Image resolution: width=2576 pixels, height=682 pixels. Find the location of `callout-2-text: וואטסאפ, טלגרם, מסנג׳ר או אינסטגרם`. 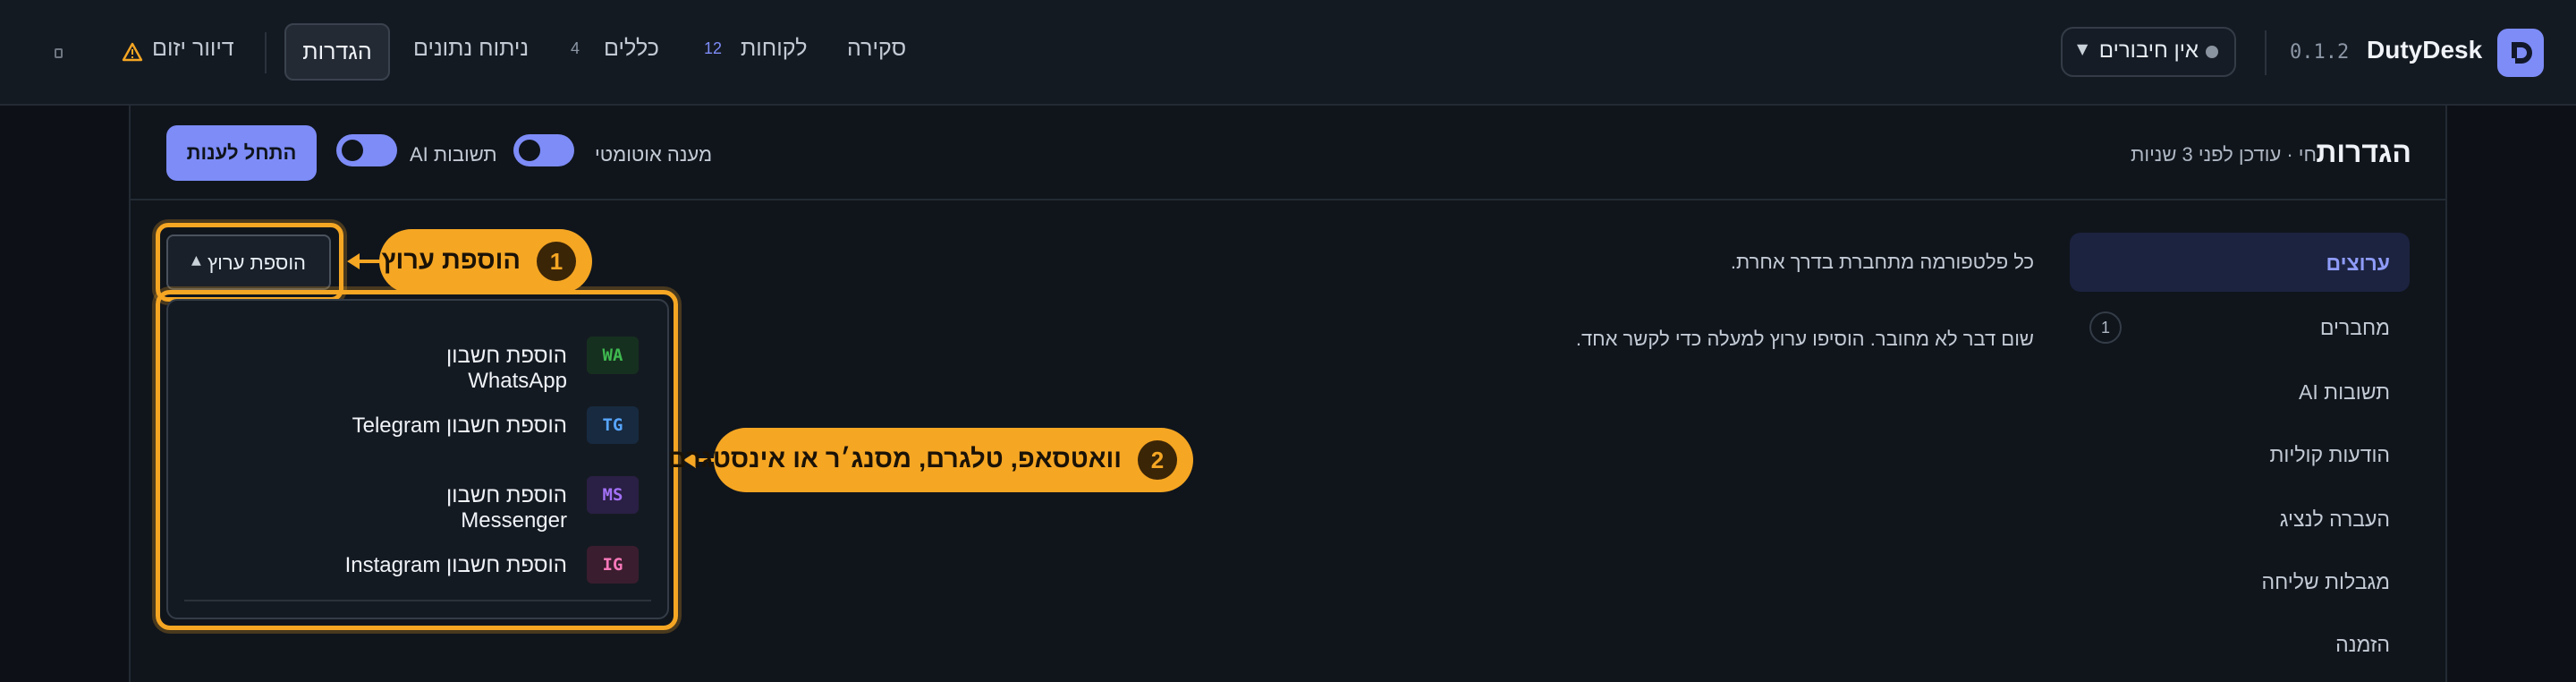

callout-2-text: וואטסאפ, טלגרם, מסנג׳ר או אינסטגרם is located at coordinates (894, 459).